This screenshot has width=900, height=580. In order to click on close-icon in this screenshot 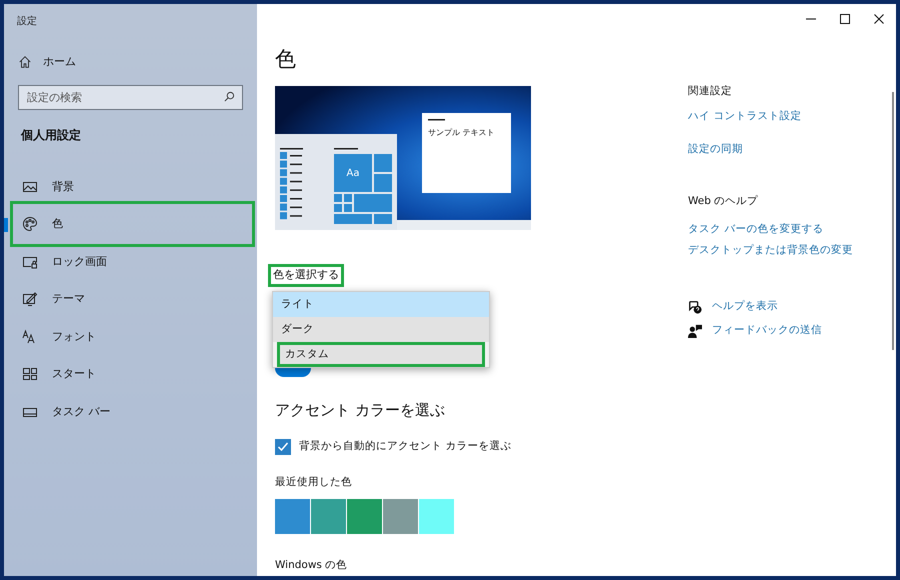, I will do `click(879, 19)`.